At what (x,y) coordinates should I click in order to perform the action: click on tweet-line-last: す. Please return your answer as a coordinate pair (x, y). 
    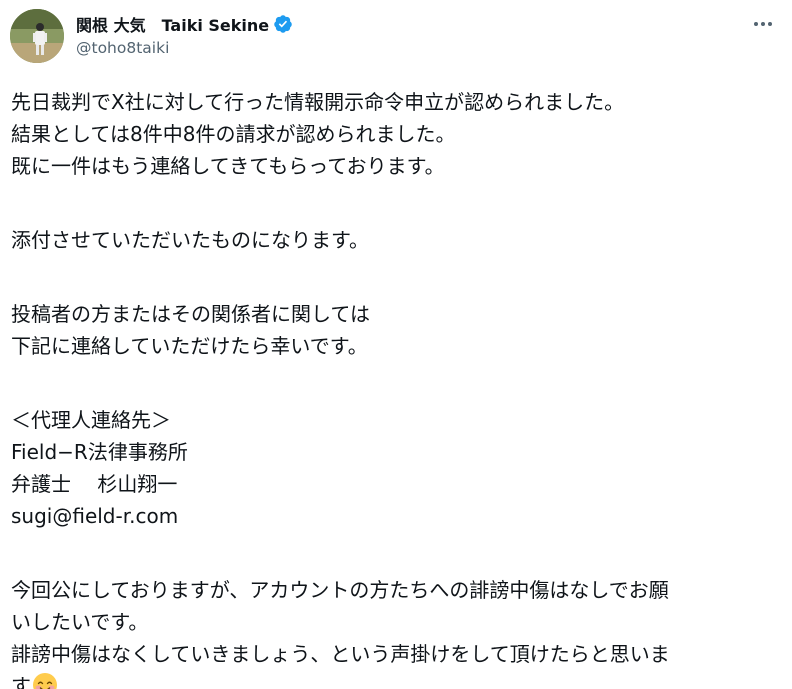
    Looking at the image, I should click on (396, 679).